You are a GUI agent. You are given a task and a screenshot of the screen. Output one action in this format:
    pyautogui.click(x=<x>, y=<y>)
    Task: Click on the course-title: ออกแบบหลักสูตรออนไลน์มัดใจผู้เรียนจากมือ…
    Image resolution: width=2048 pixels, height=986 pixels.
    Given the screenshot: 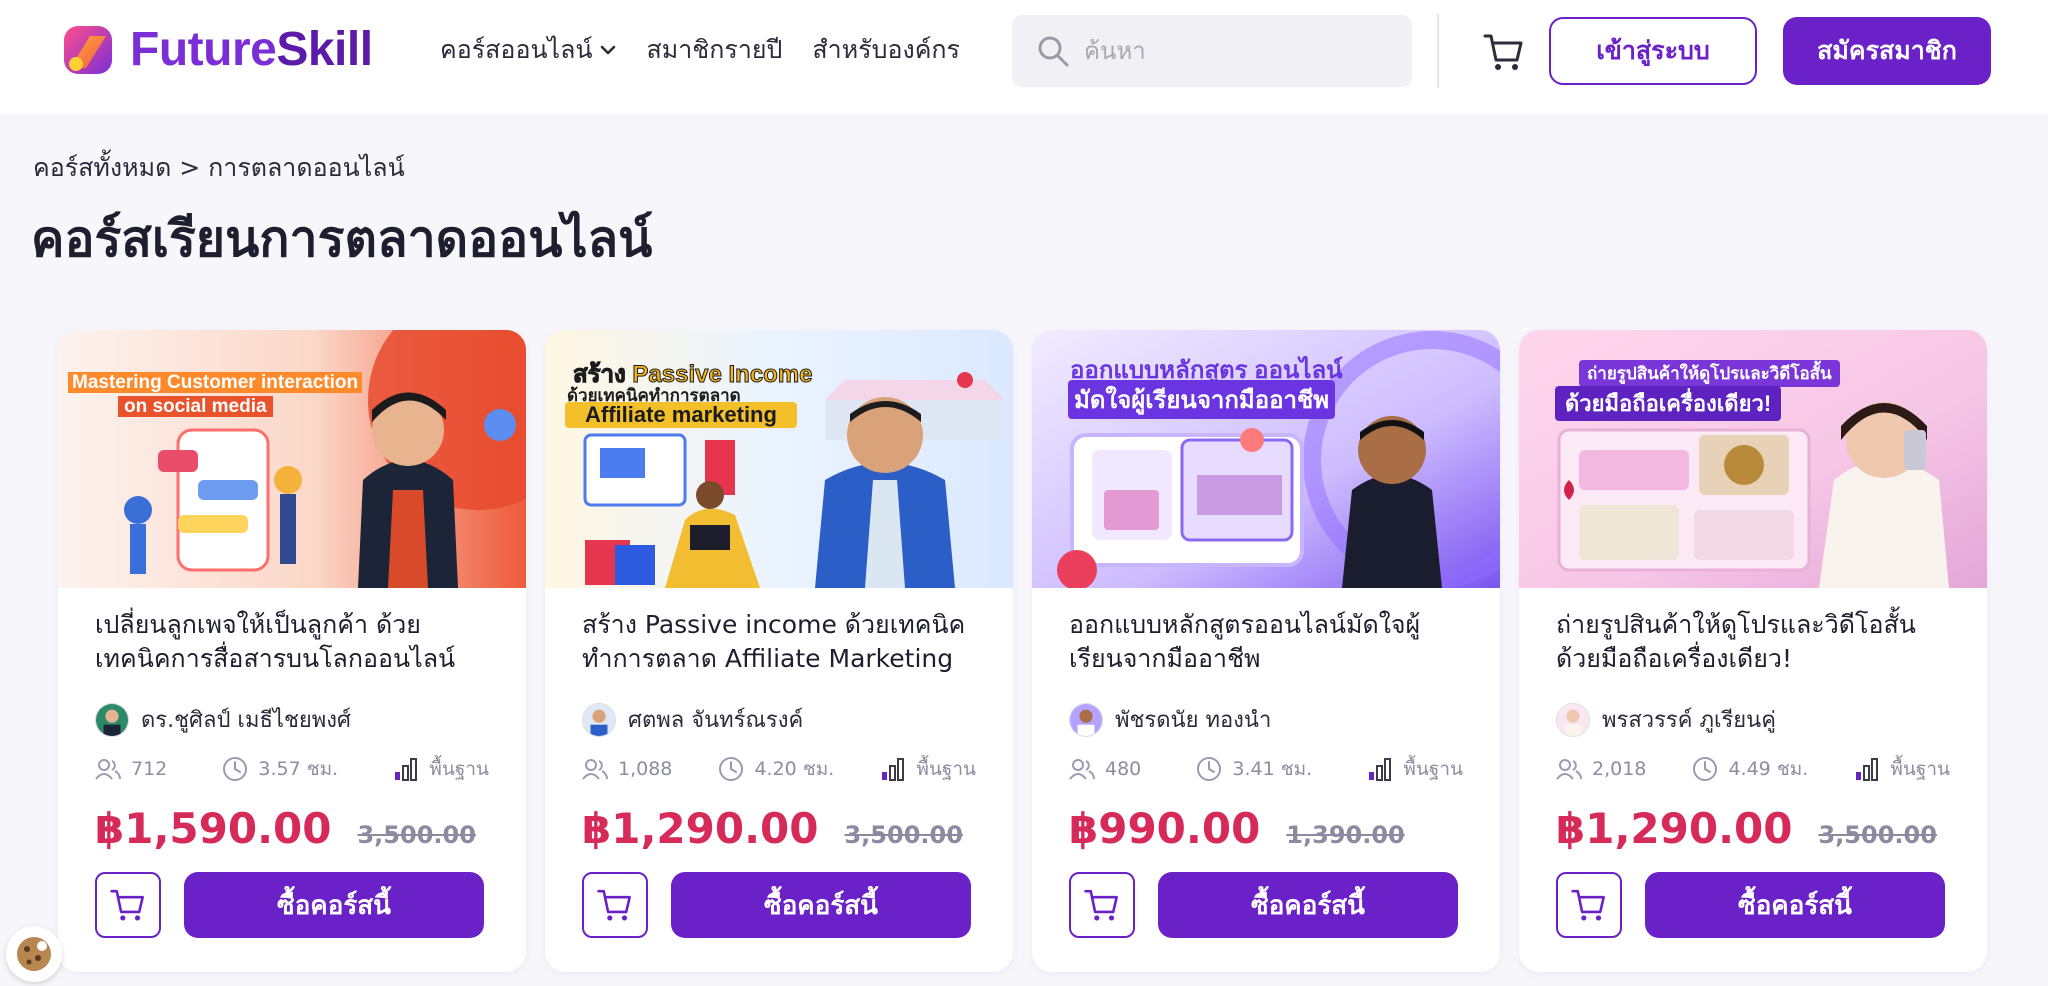 What is the action you would take?
    pyautogui.click(x=1269, y=642)
    